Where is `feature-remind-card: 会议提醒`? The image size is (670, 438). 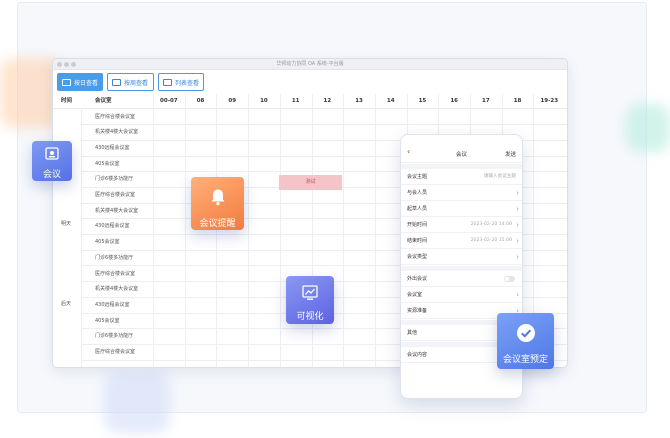 feature-remind-card: 会议提醒 is located at coordinates (217, 203).